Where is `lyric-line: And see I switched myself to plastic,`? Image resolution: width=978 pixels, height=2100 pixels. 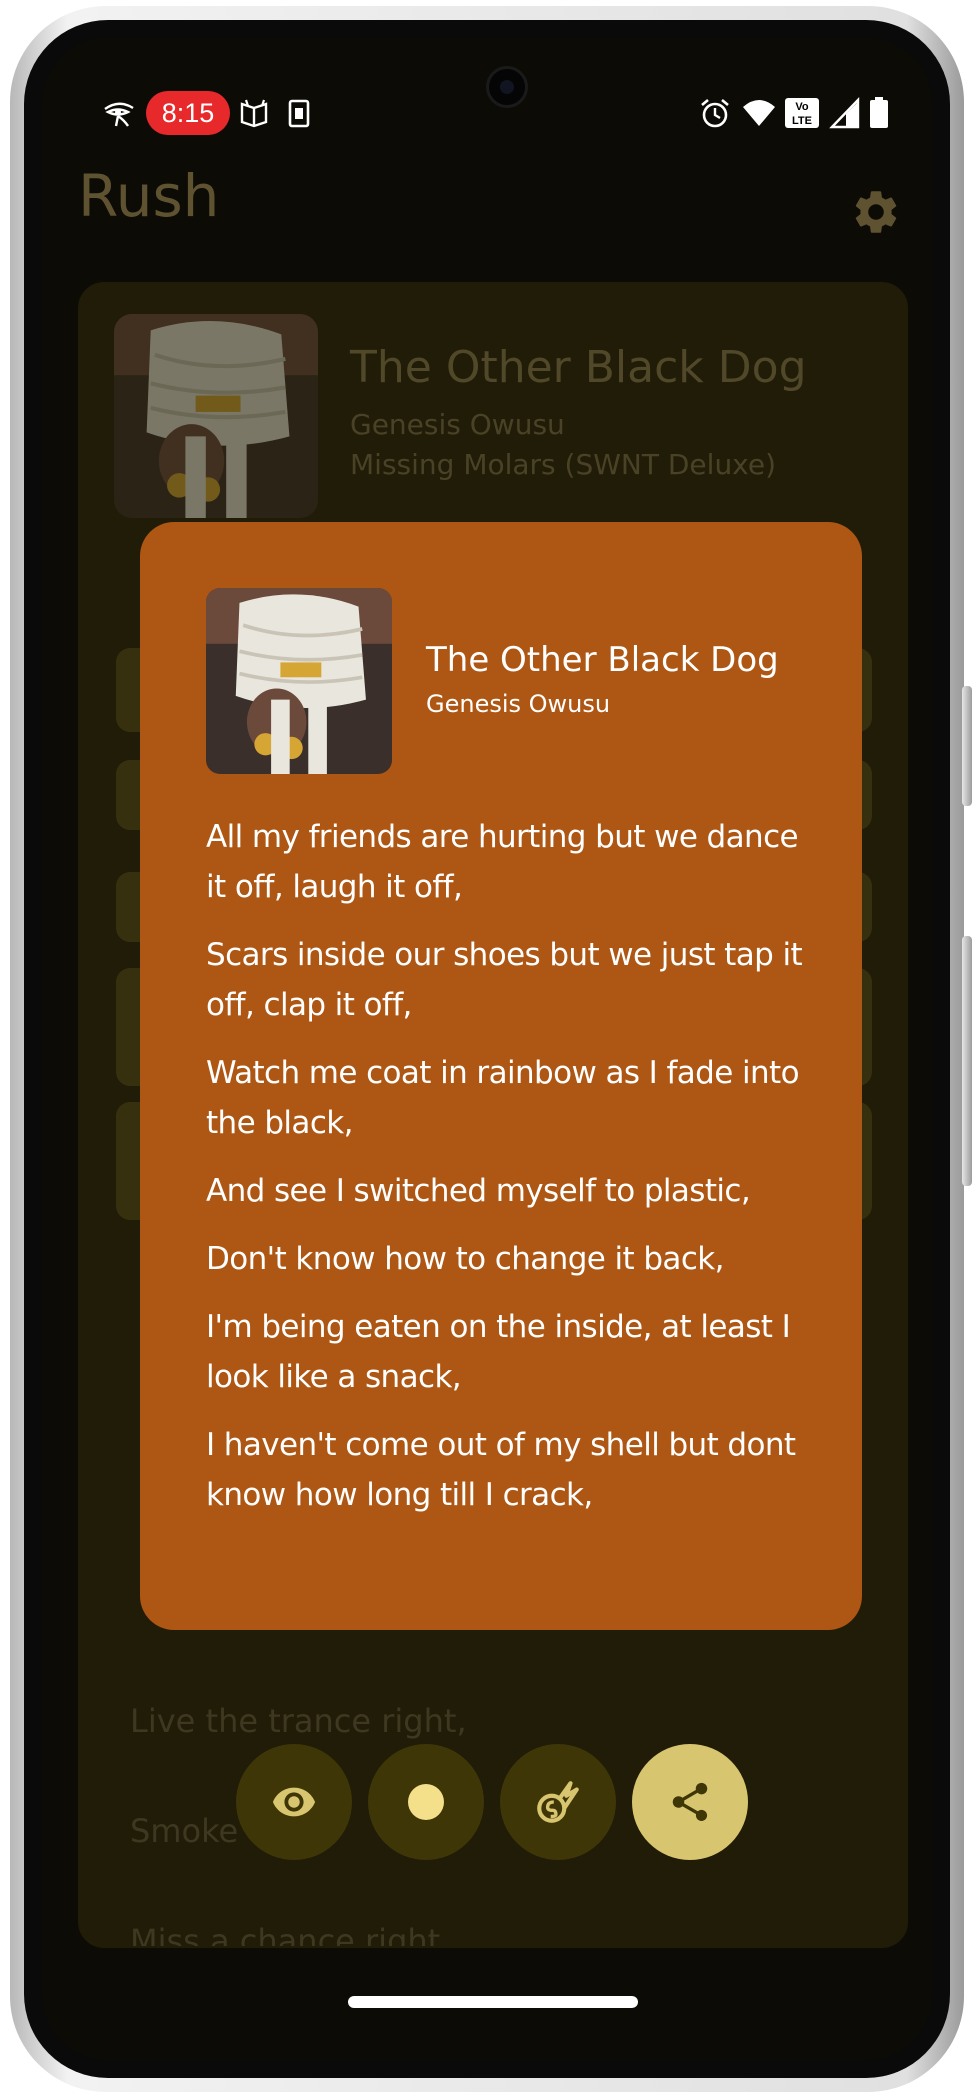 lyric-line: And see I switched myself to plastic, is located at coordinates (478, 1191).